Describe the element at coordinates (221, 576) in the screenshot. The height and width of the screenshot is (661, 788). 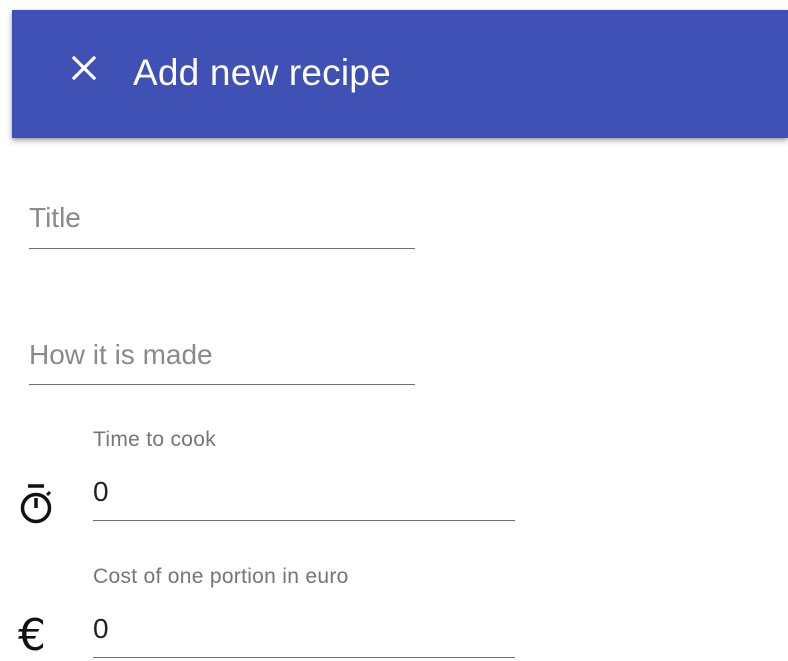
I see `cost-per-portion-label: Cost of one portion in euro` at that location.